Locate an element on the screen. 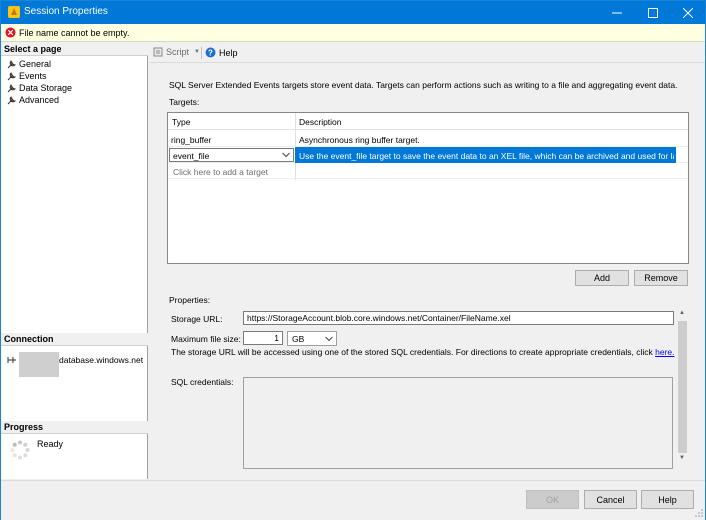 The height and width of the screenshot is (520, 706). storage-url-label: Storage URL: is located at coordinates (197, 319).